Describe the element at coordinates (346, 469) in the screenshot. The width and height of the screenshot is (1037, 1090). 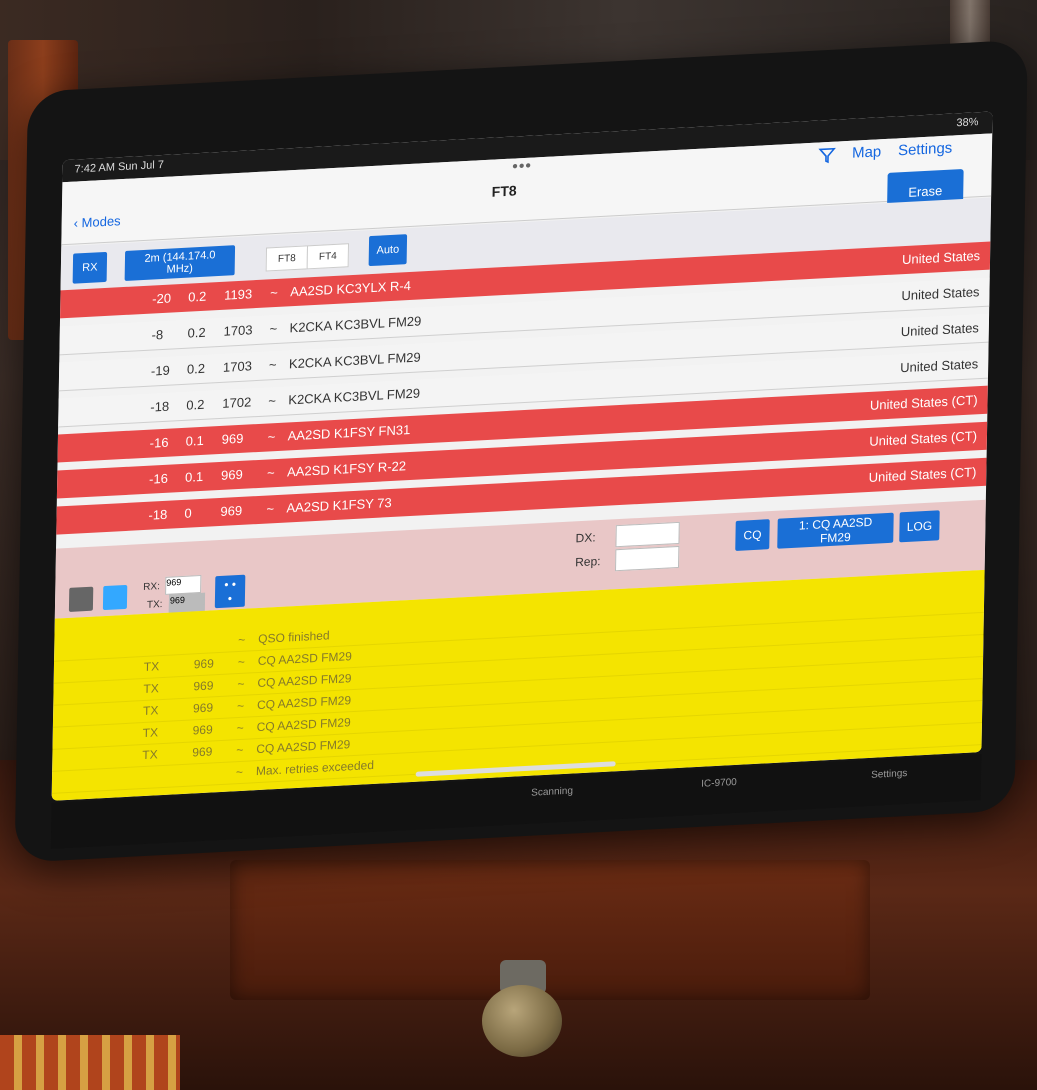
I see `decode-msg: AA2SD K1FSY R-22` at that location.